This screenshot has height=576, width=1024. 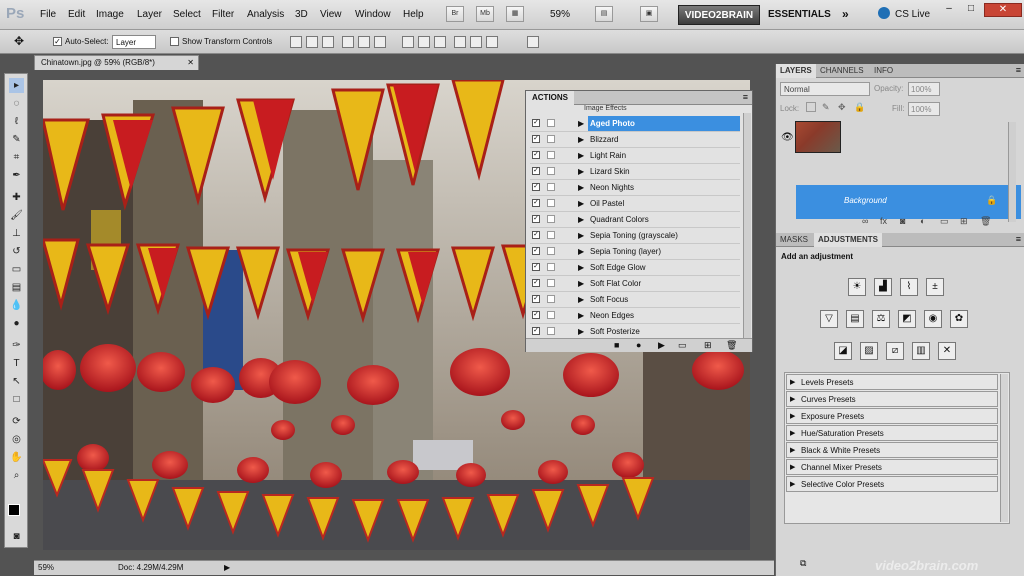 I want to click on stop-icon: ■, so click(x=616, y=345).